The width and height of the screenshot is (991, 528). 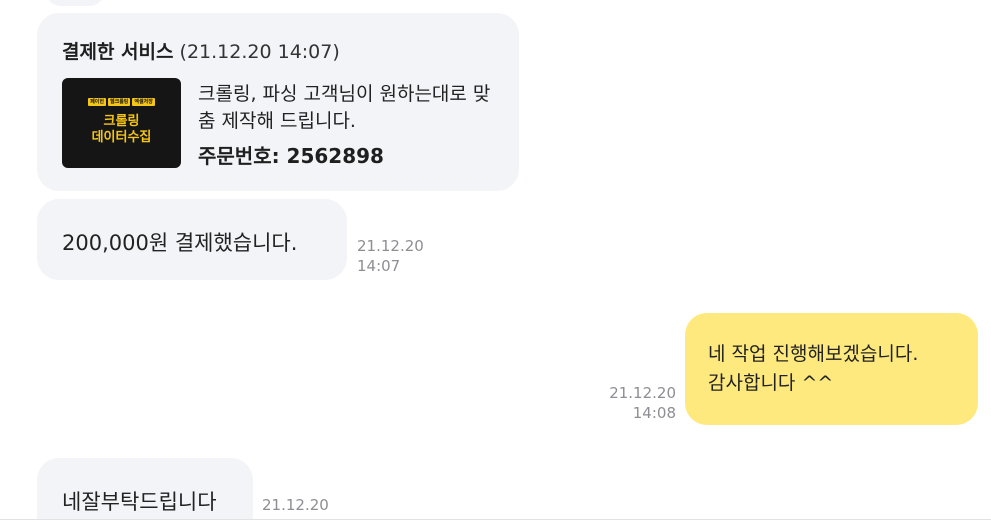 I want to click on reply-timestamp-time: 14:08, so click(x=654, y=413).